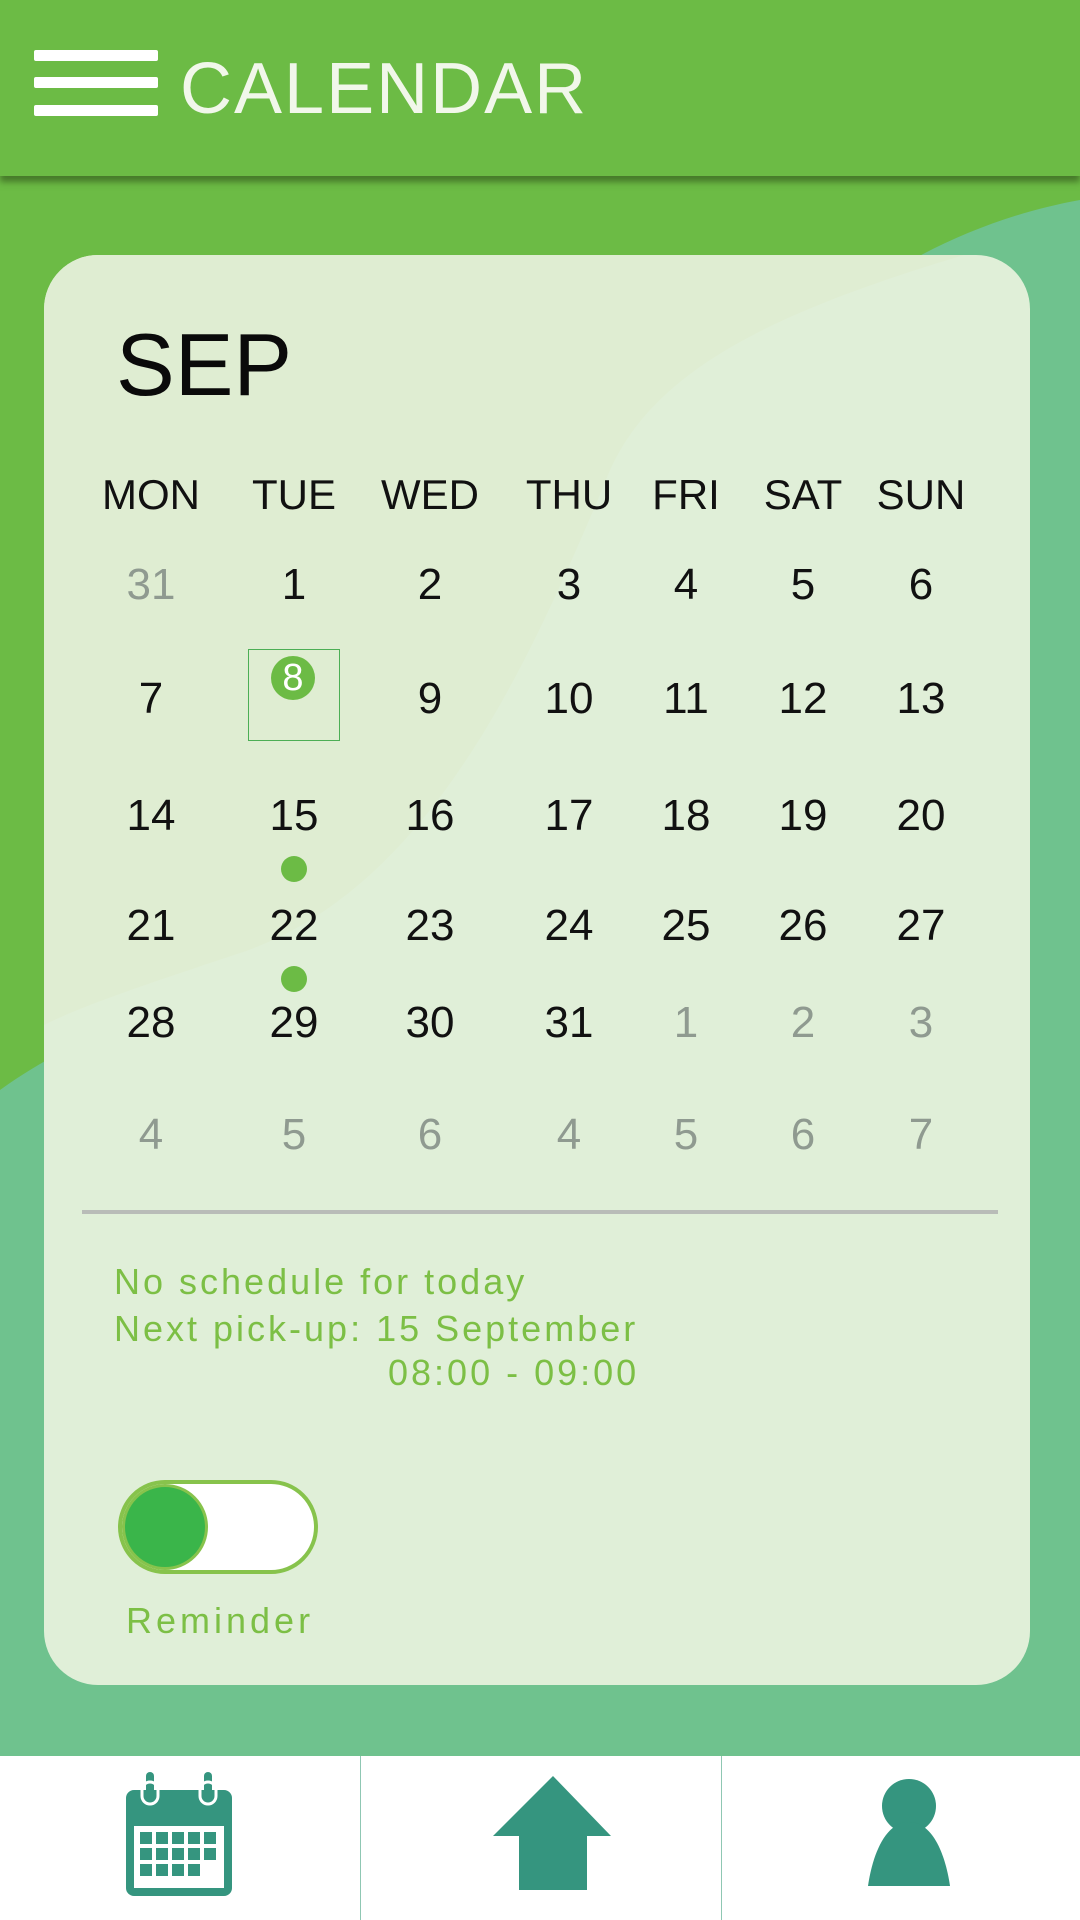 This screenshot has height=1920, width=1080. I want to click on nav-calendar, so click(180, 1838).